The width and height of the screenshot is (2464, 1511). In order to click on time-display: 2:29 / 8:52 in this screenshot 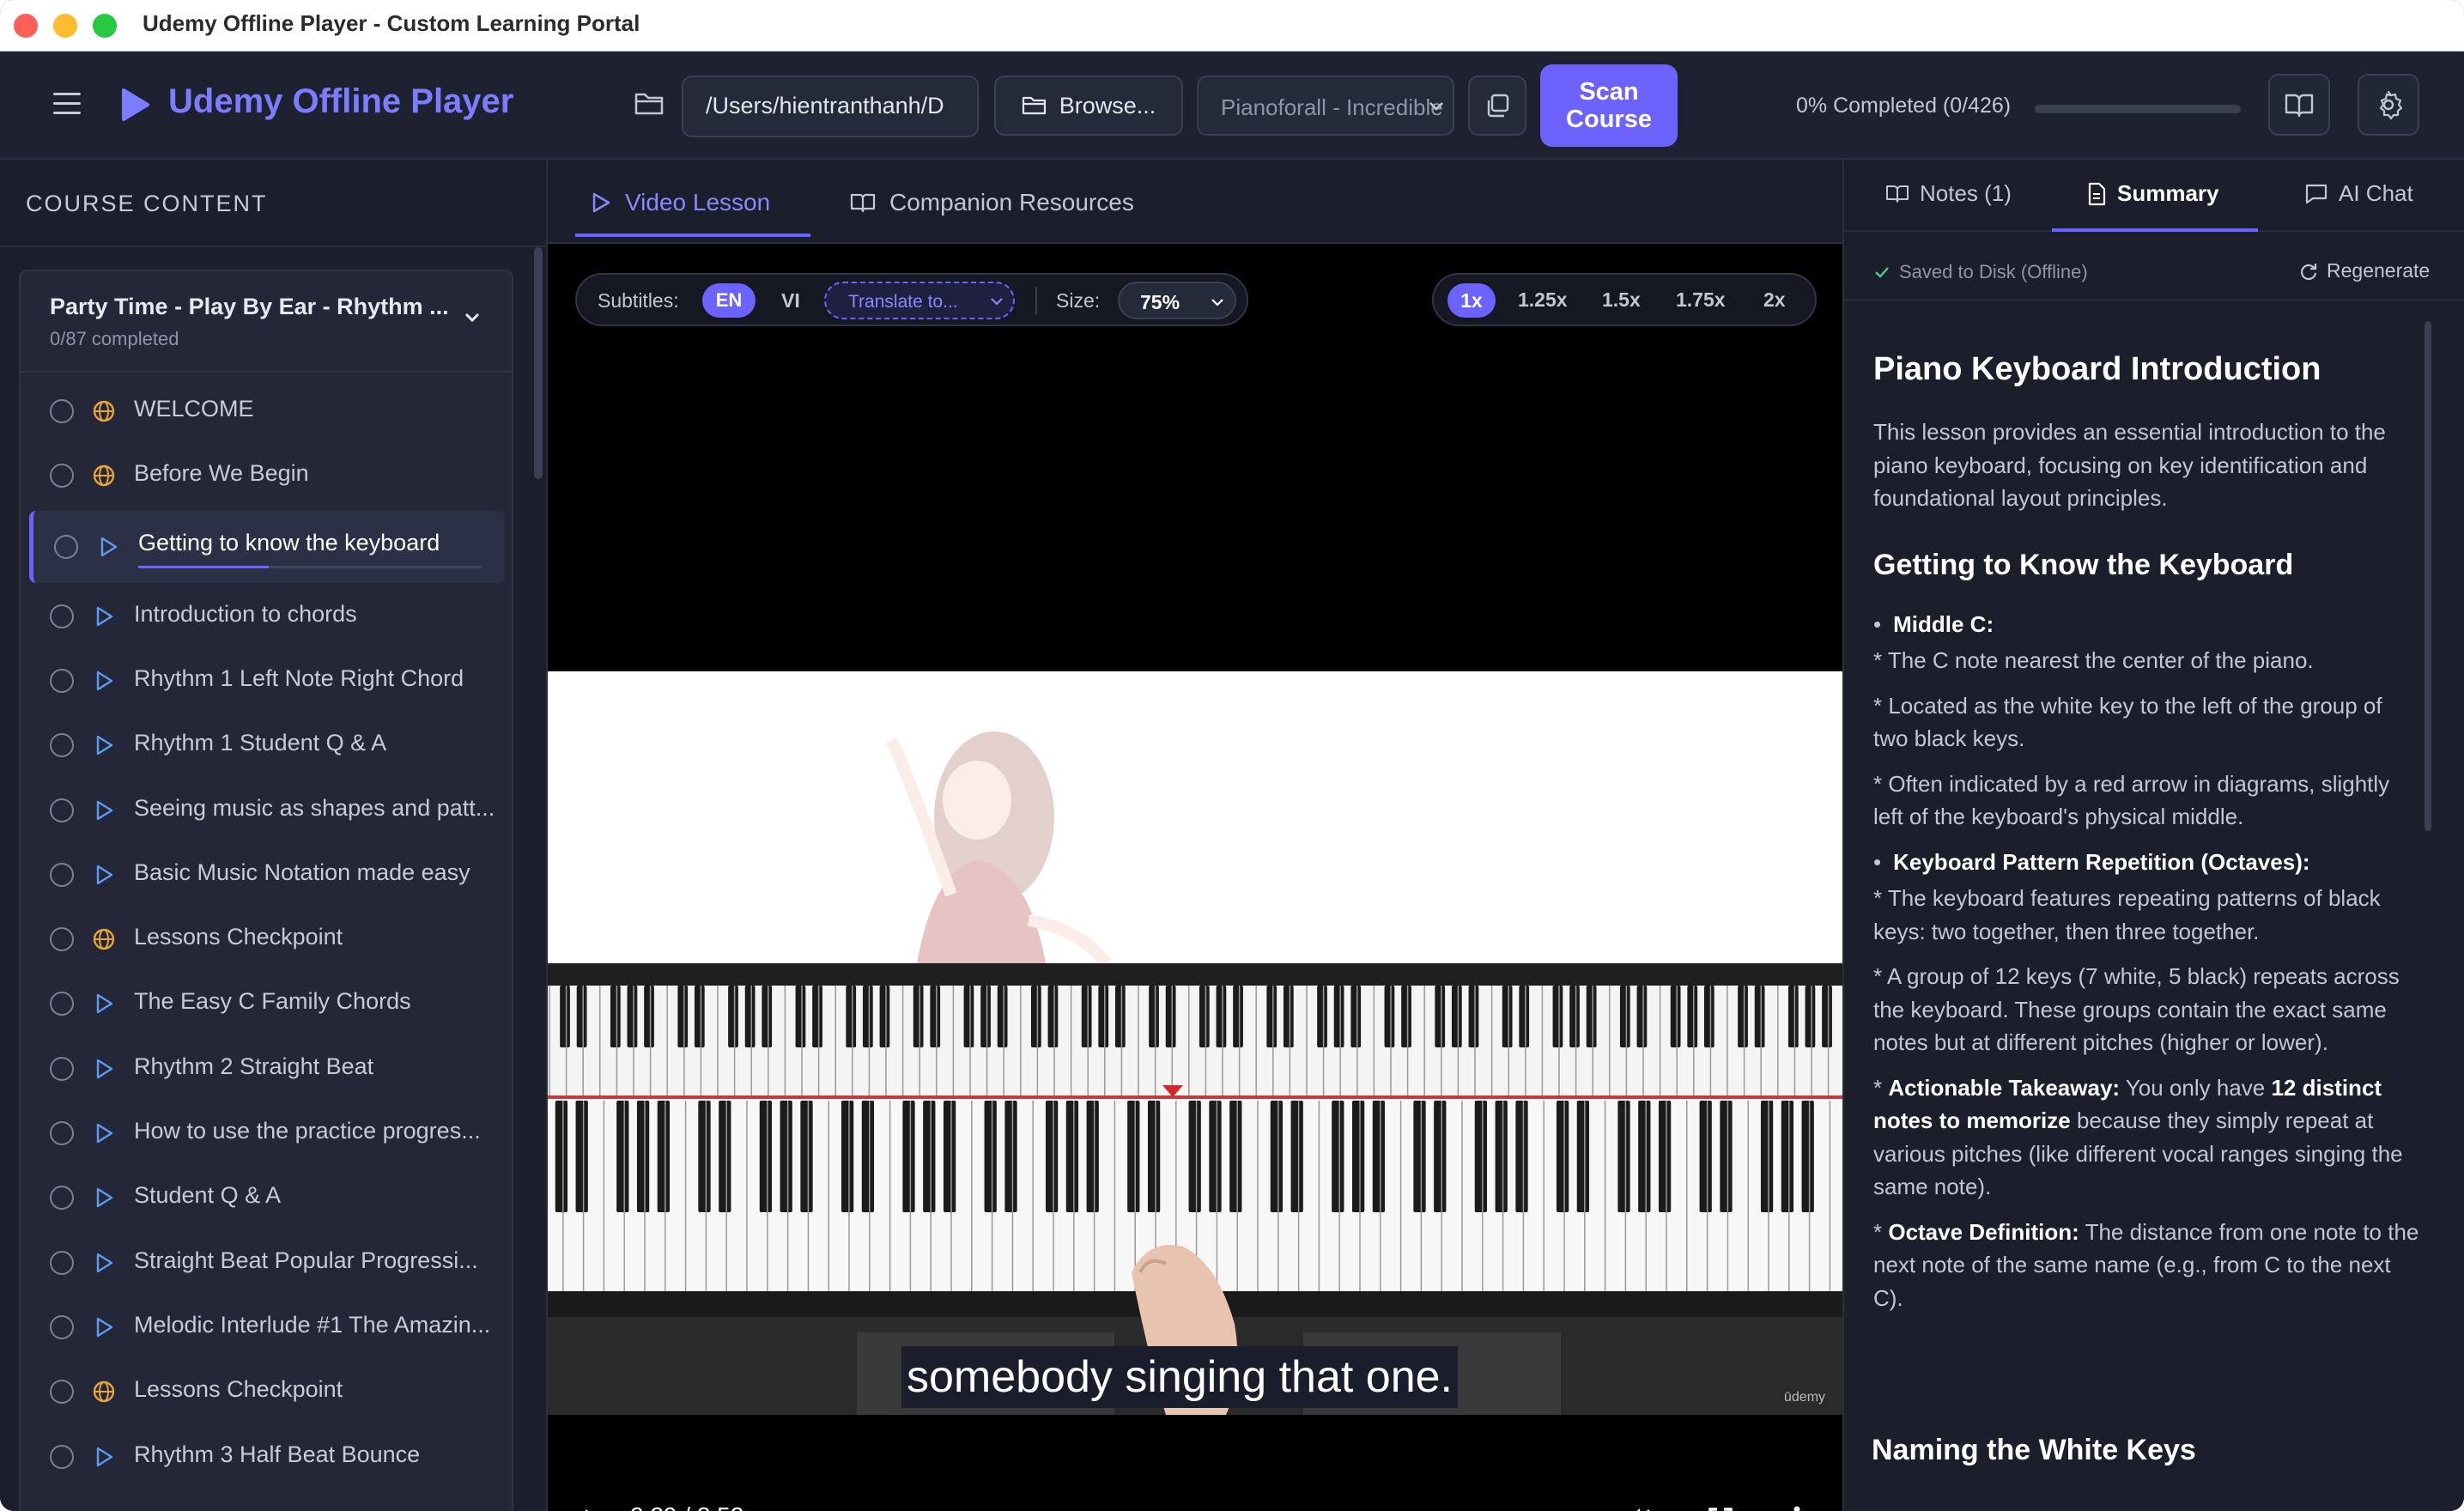, I will do `click(686, 1506)`.